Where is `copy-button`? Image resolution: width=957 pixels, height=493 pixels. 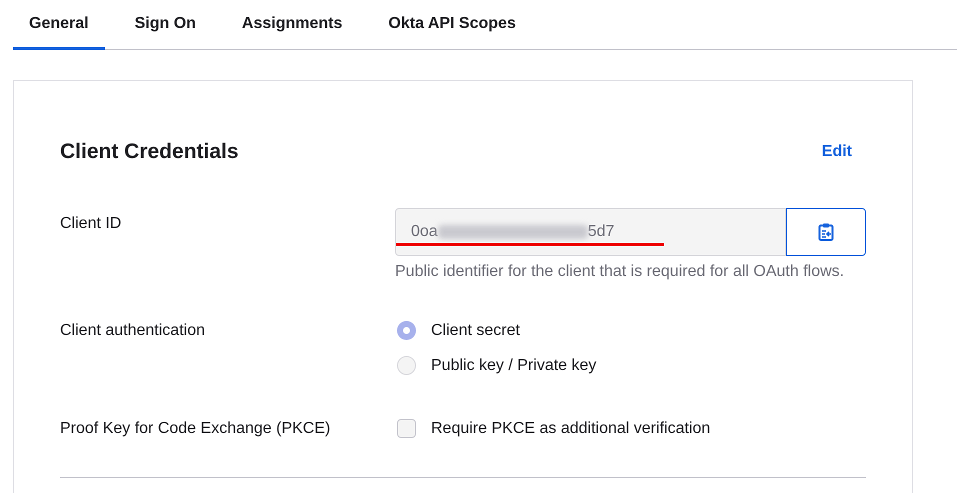
copy-button is located at coordinates (826, 232).